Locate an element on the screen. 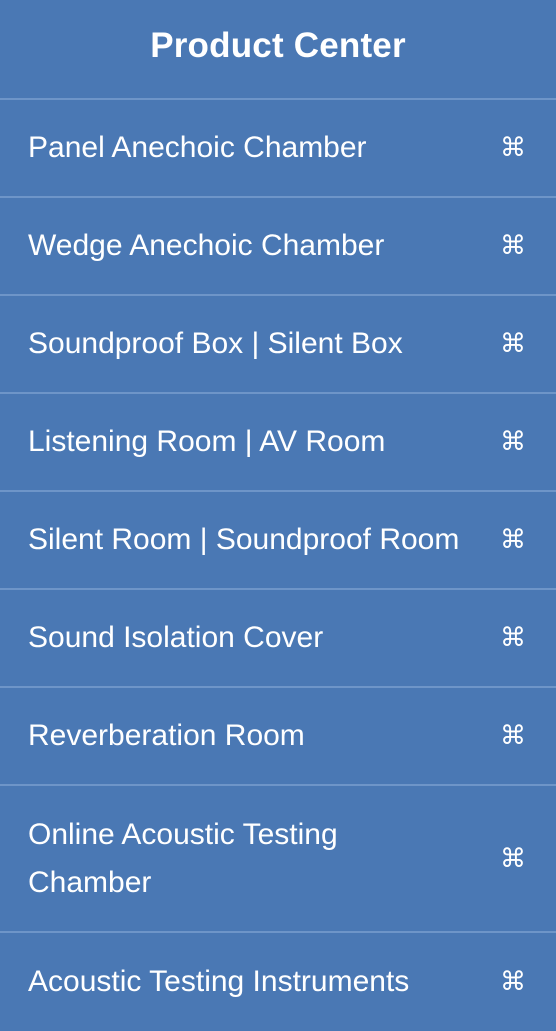  menu-item-silent-room: Silent Room | Soundproof Room ⌘ is located at coordinates (278, 541).